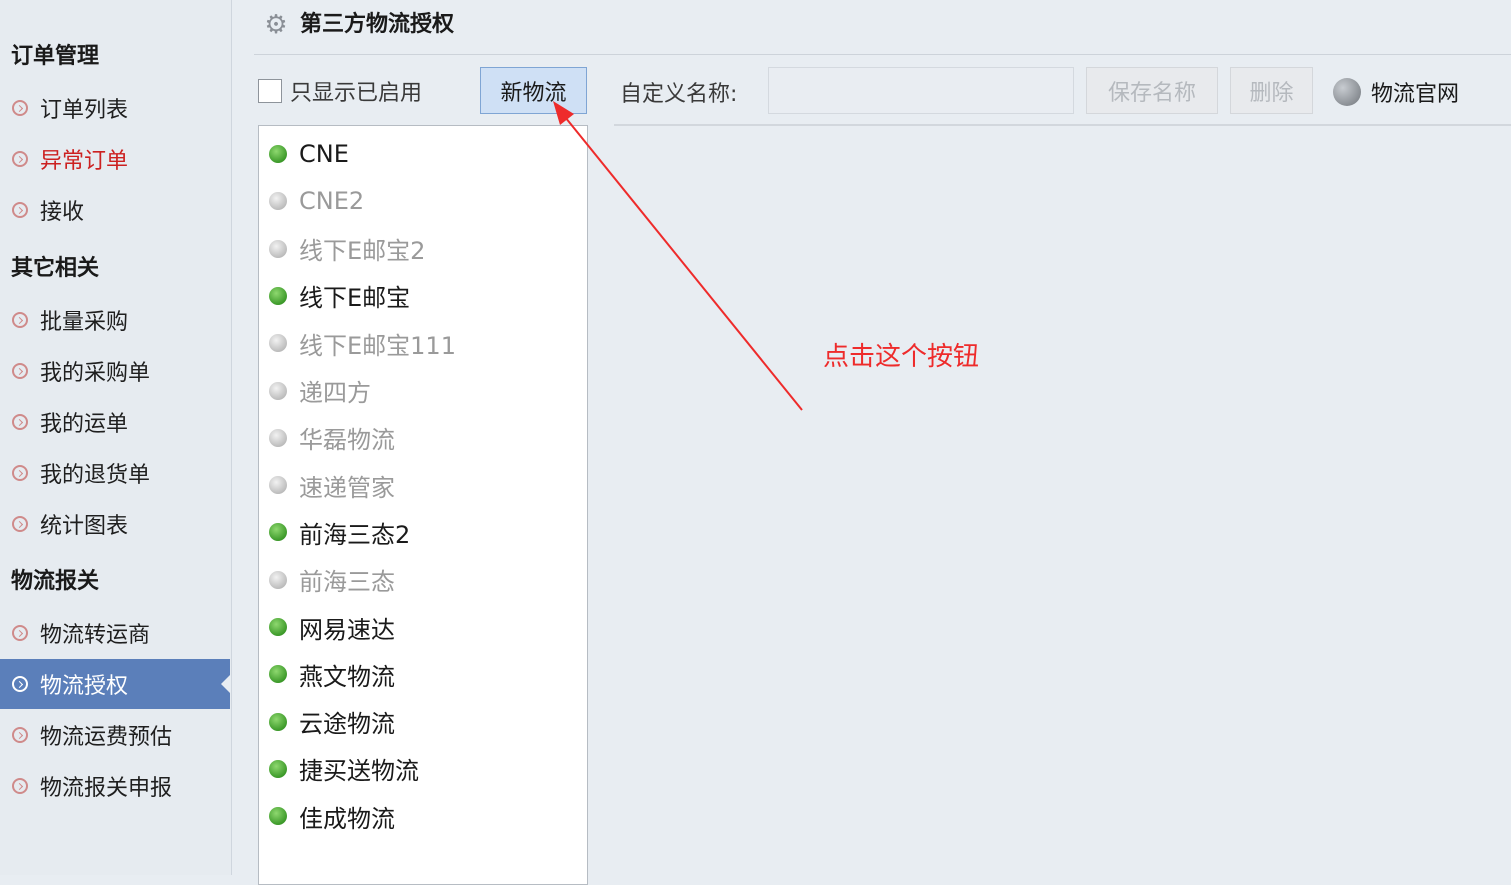 Image resolution: width=1511 pixels, height=885 pixels. I want to click on annotation-arrow, so click(678, 256).